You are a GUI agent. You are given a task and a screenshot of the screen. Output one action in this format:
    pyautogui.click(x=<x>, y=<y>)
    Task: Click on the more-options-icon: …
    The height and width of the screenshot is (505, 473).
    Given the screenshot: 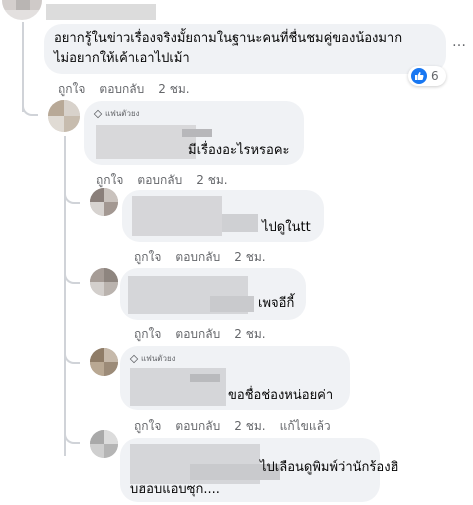 What is the action you would take?
    pyautogui.click(x=459, y=42)
    